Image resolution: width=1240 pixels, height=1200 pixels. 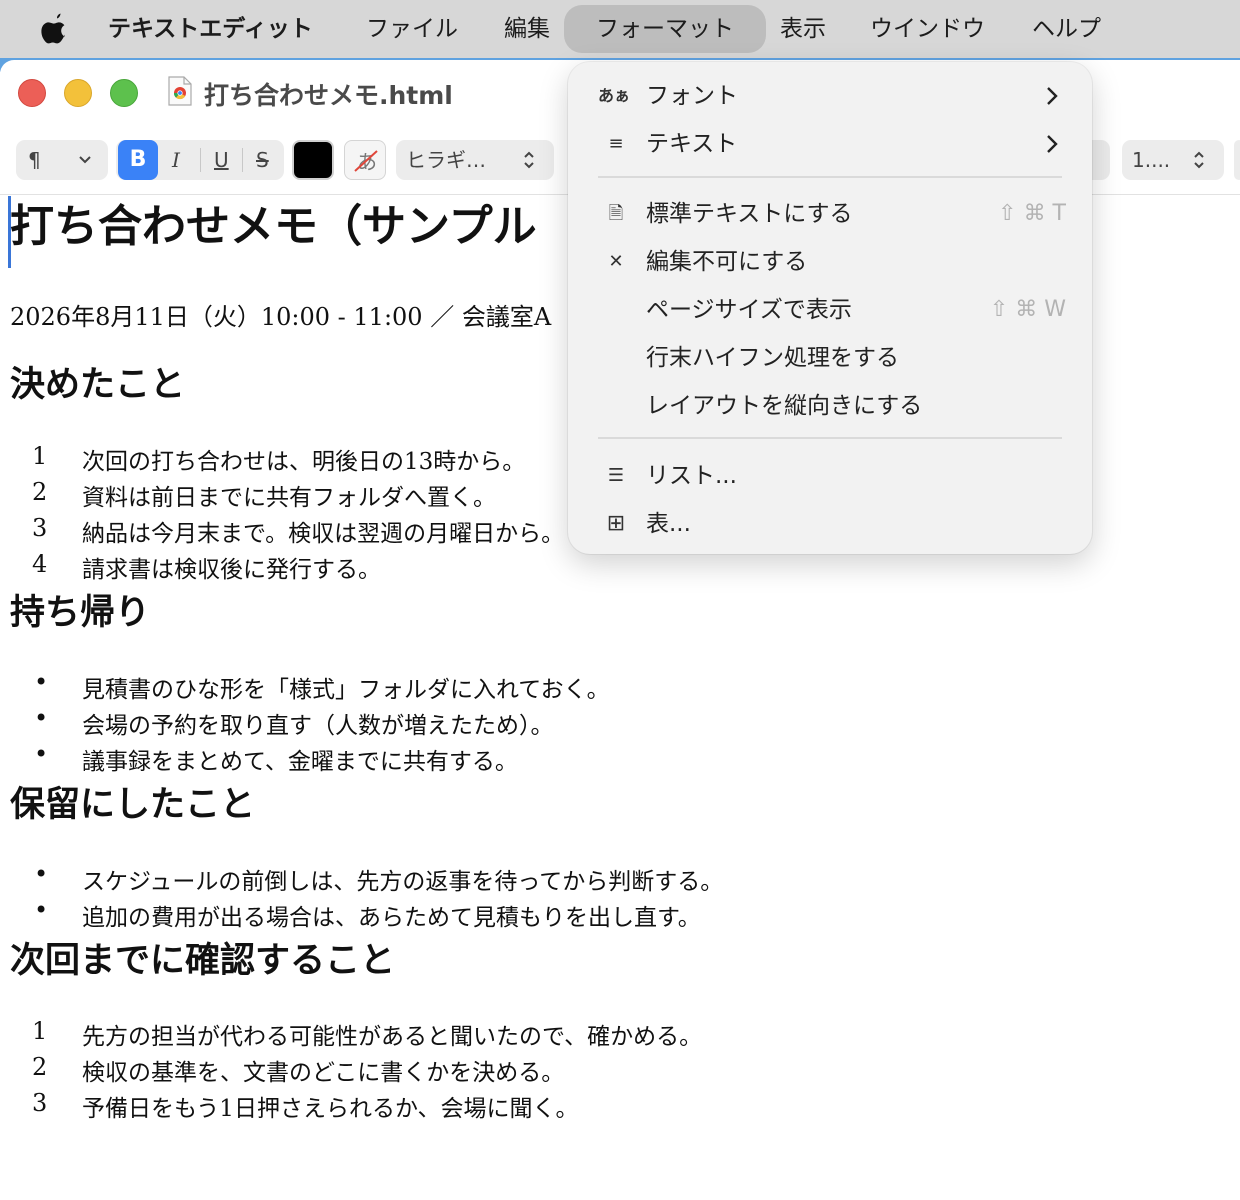 I want to click on font-icon: あぁ, so click(x=613, y=95).